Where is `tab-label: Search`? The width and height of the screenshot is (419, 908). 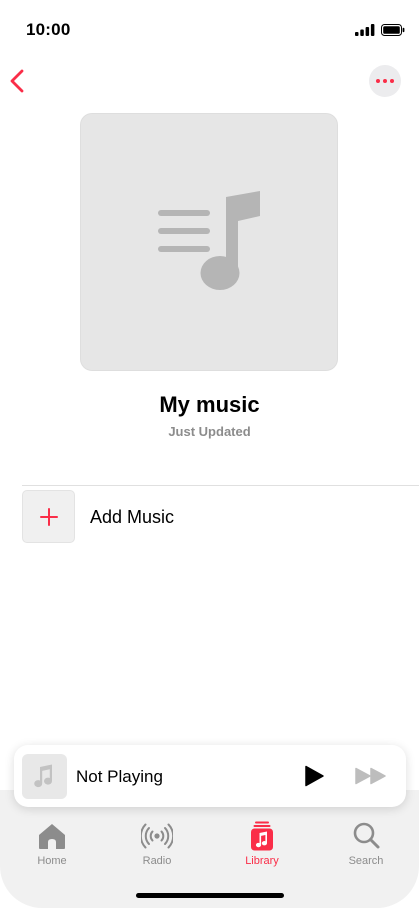 tab-label: Search is located at coordinates (366, 861).